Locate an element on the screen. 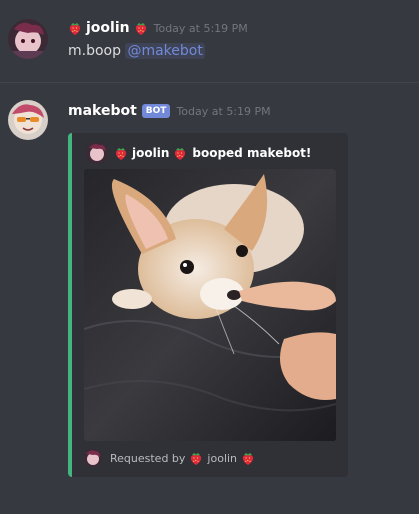 This screenshot has height=514, width=419. message-content: m.boop @makebot is located at coordinates (136, 51).